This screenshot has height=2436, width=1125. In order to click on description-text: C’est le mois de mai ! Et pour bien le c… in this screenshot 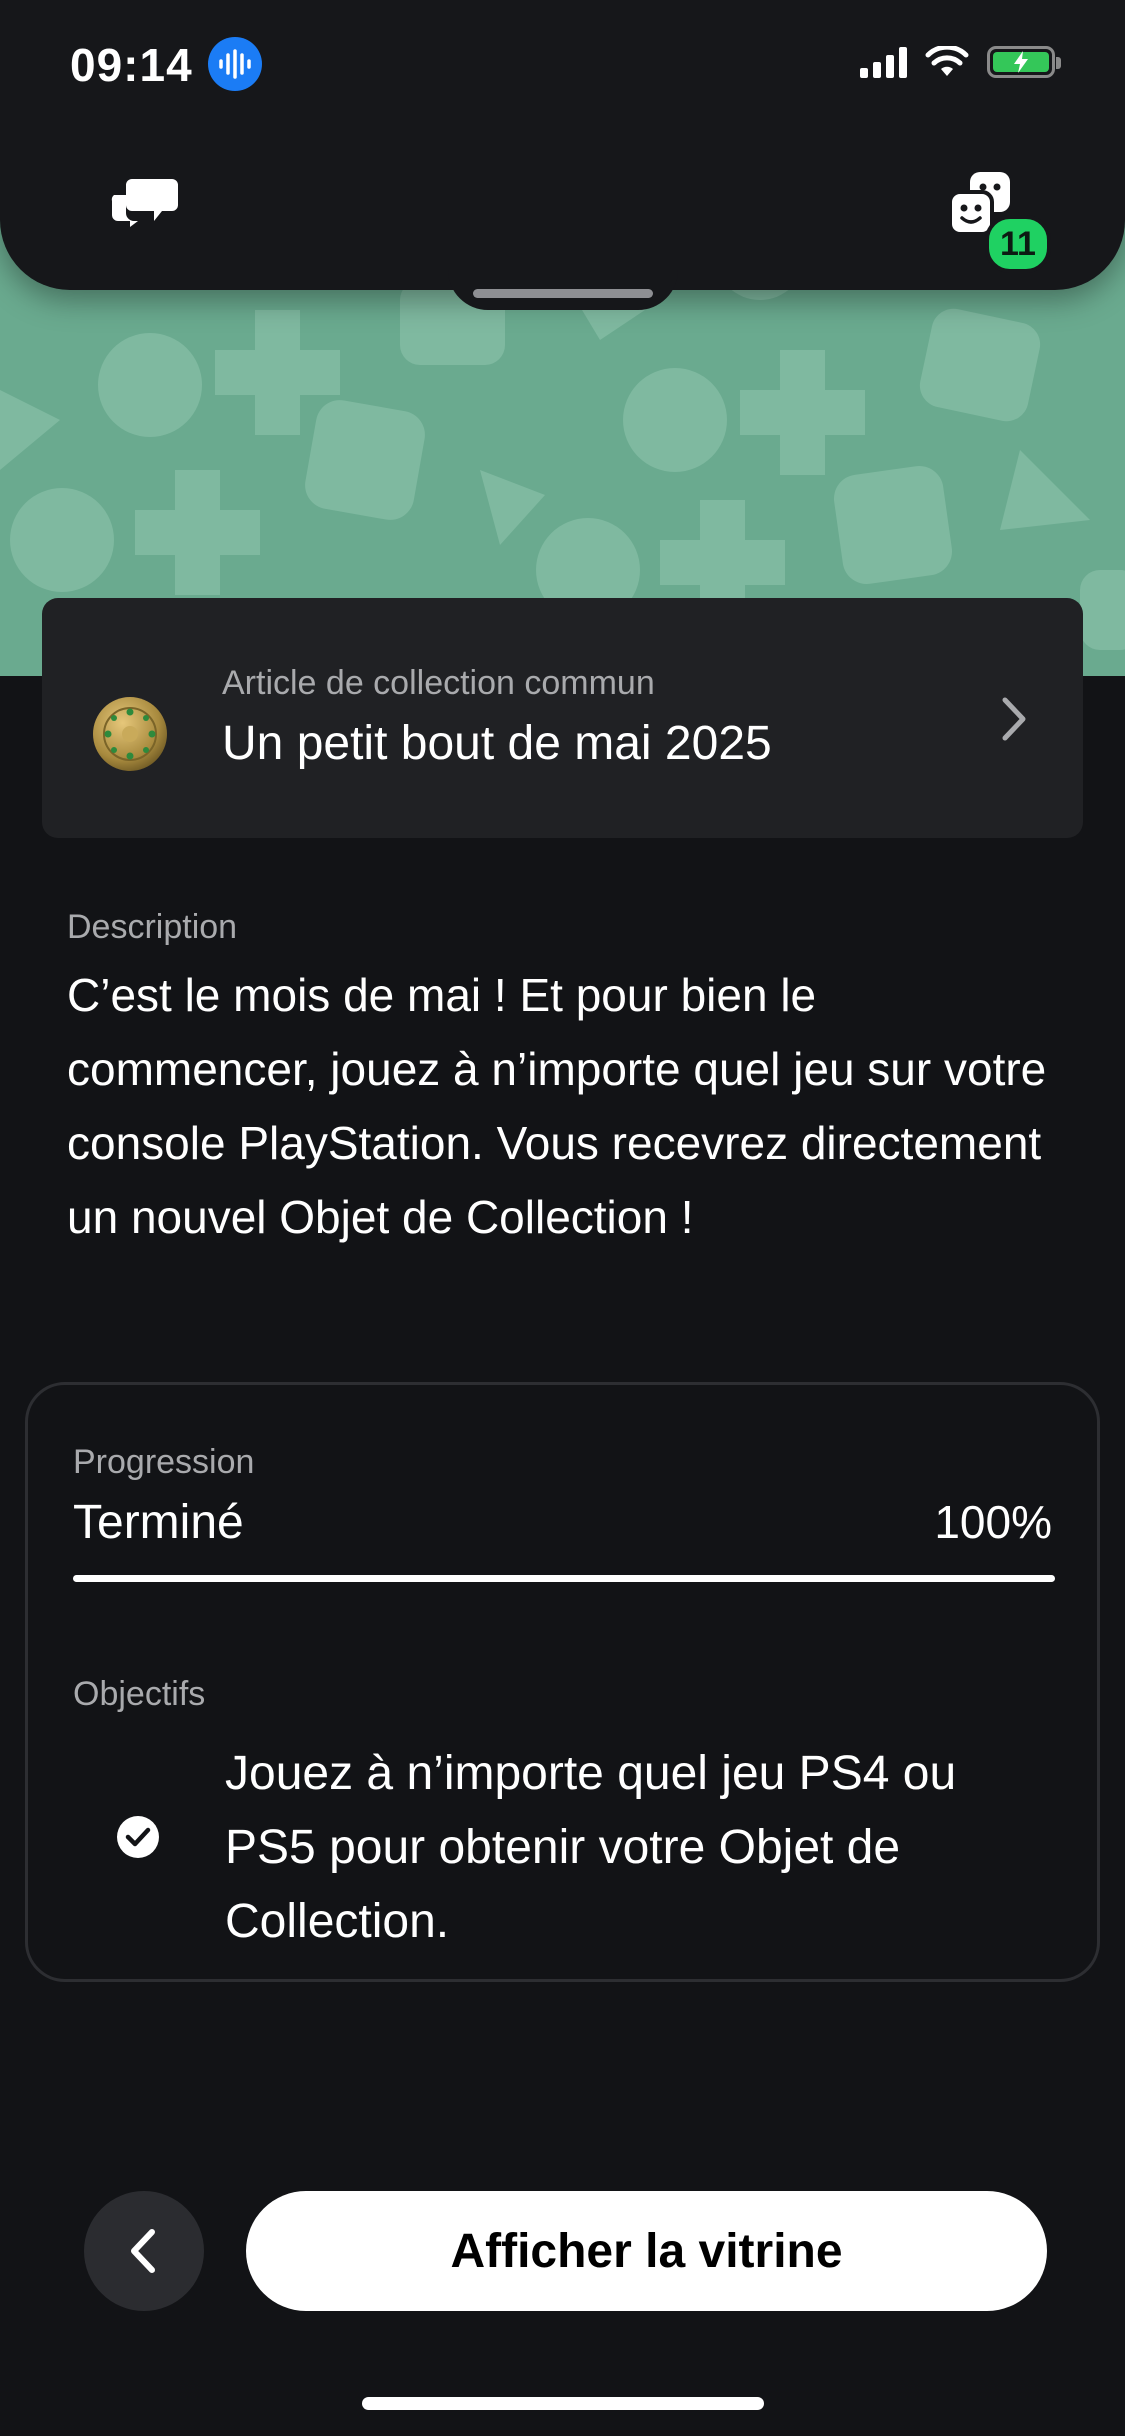, I will do `click(557, 1106)`.